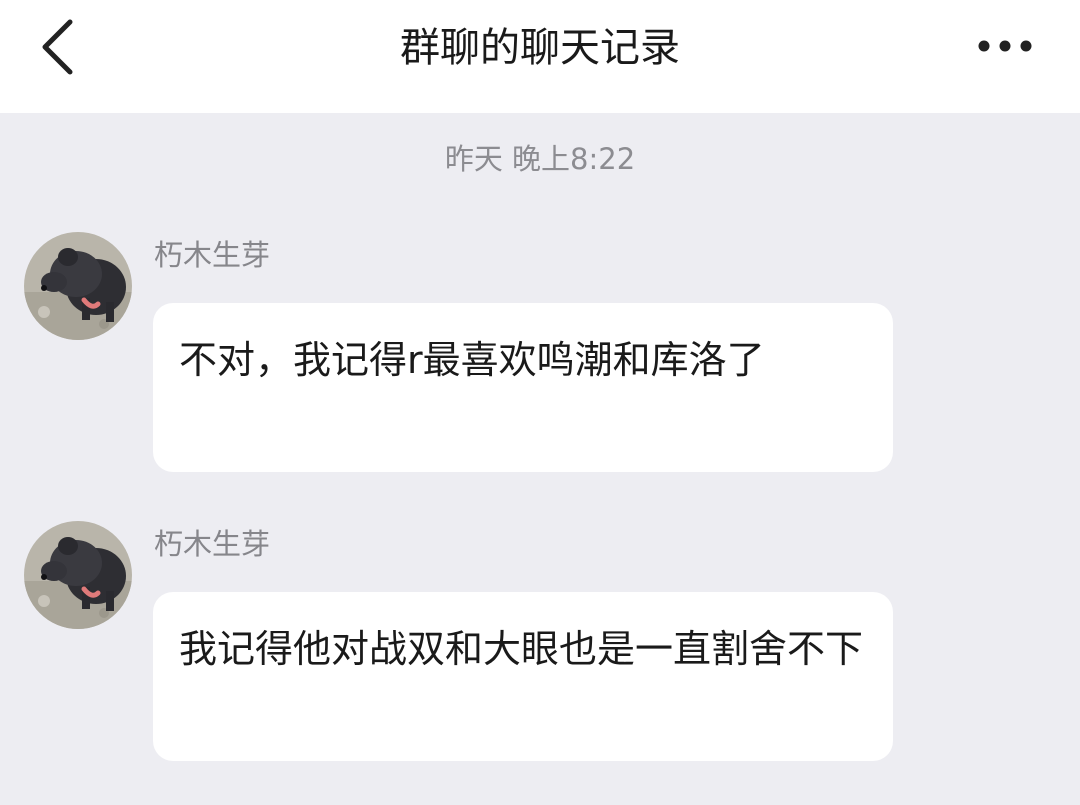 This screenshot has height=805, width=1080. I want to click on more-horizontal-icon, so click(1005, 46).